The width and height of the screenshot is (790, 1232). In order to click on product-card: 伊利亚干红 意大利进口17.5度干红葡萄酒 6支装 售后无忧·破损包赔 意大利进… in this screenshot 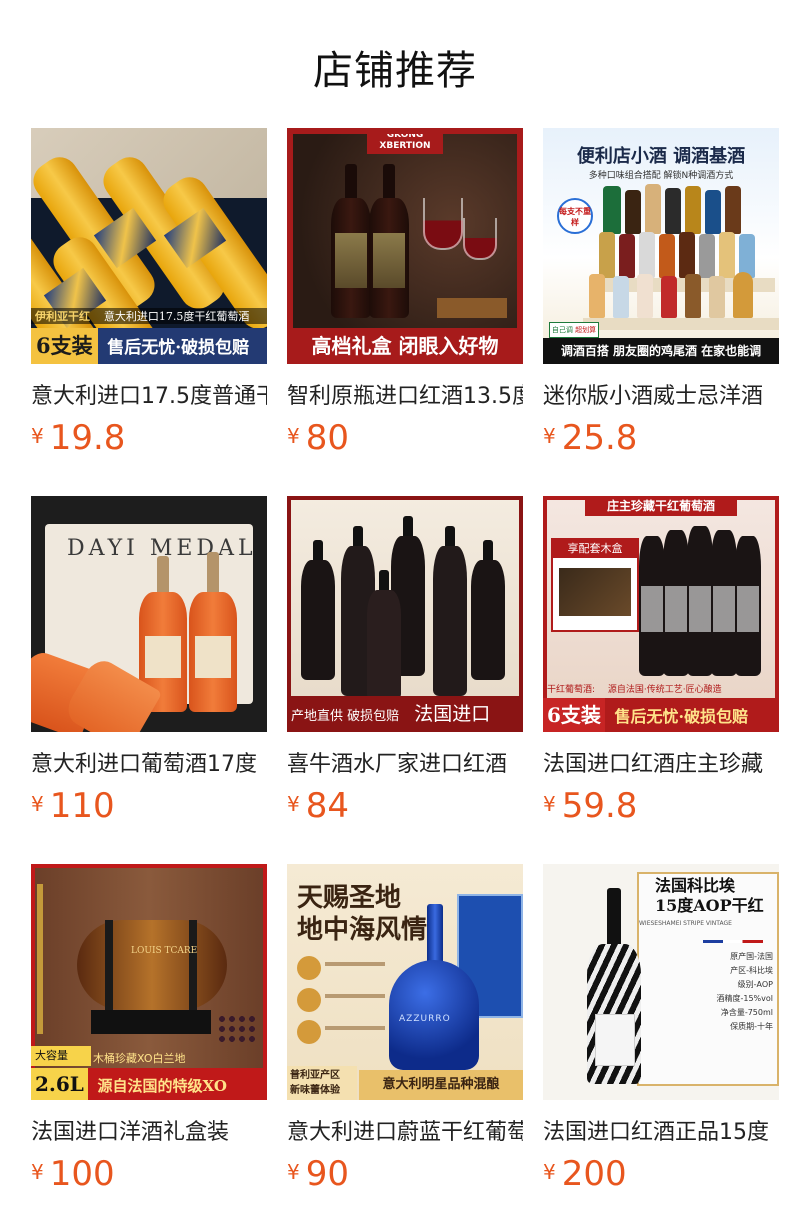, I will do `click(149, 312)`.